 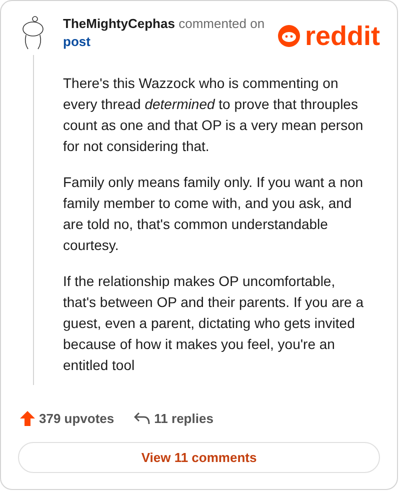 What do you see at coordinates (213, 214) in the screenshot?
I see `comment-paragraph: Family only means family only. If you want a non family member to come with, and you ask, and are told no, that's common understandable courtesy.` at bounding box center [213, 214].